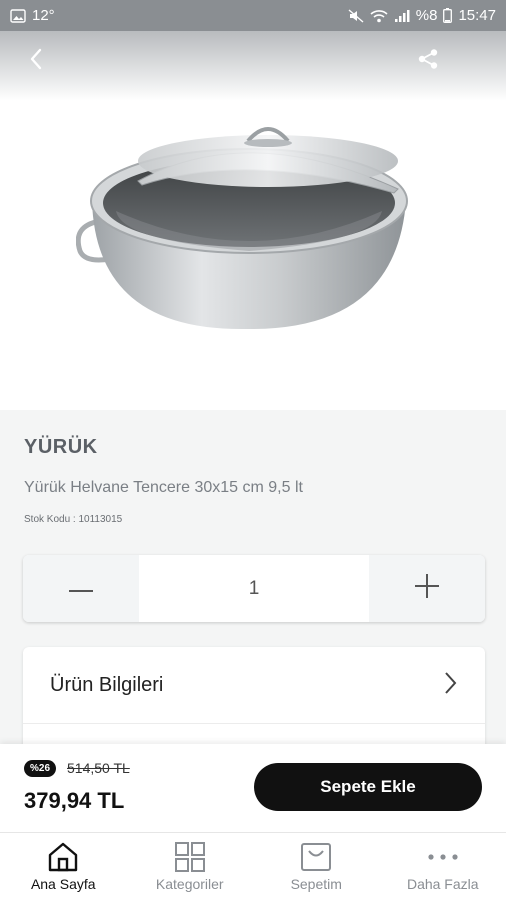 The image size is (506, 900). What do you see at coordinates (74, 800) in the screenshot?
I see `current-price: 379,94 TL` at bounding box center [74, 800].